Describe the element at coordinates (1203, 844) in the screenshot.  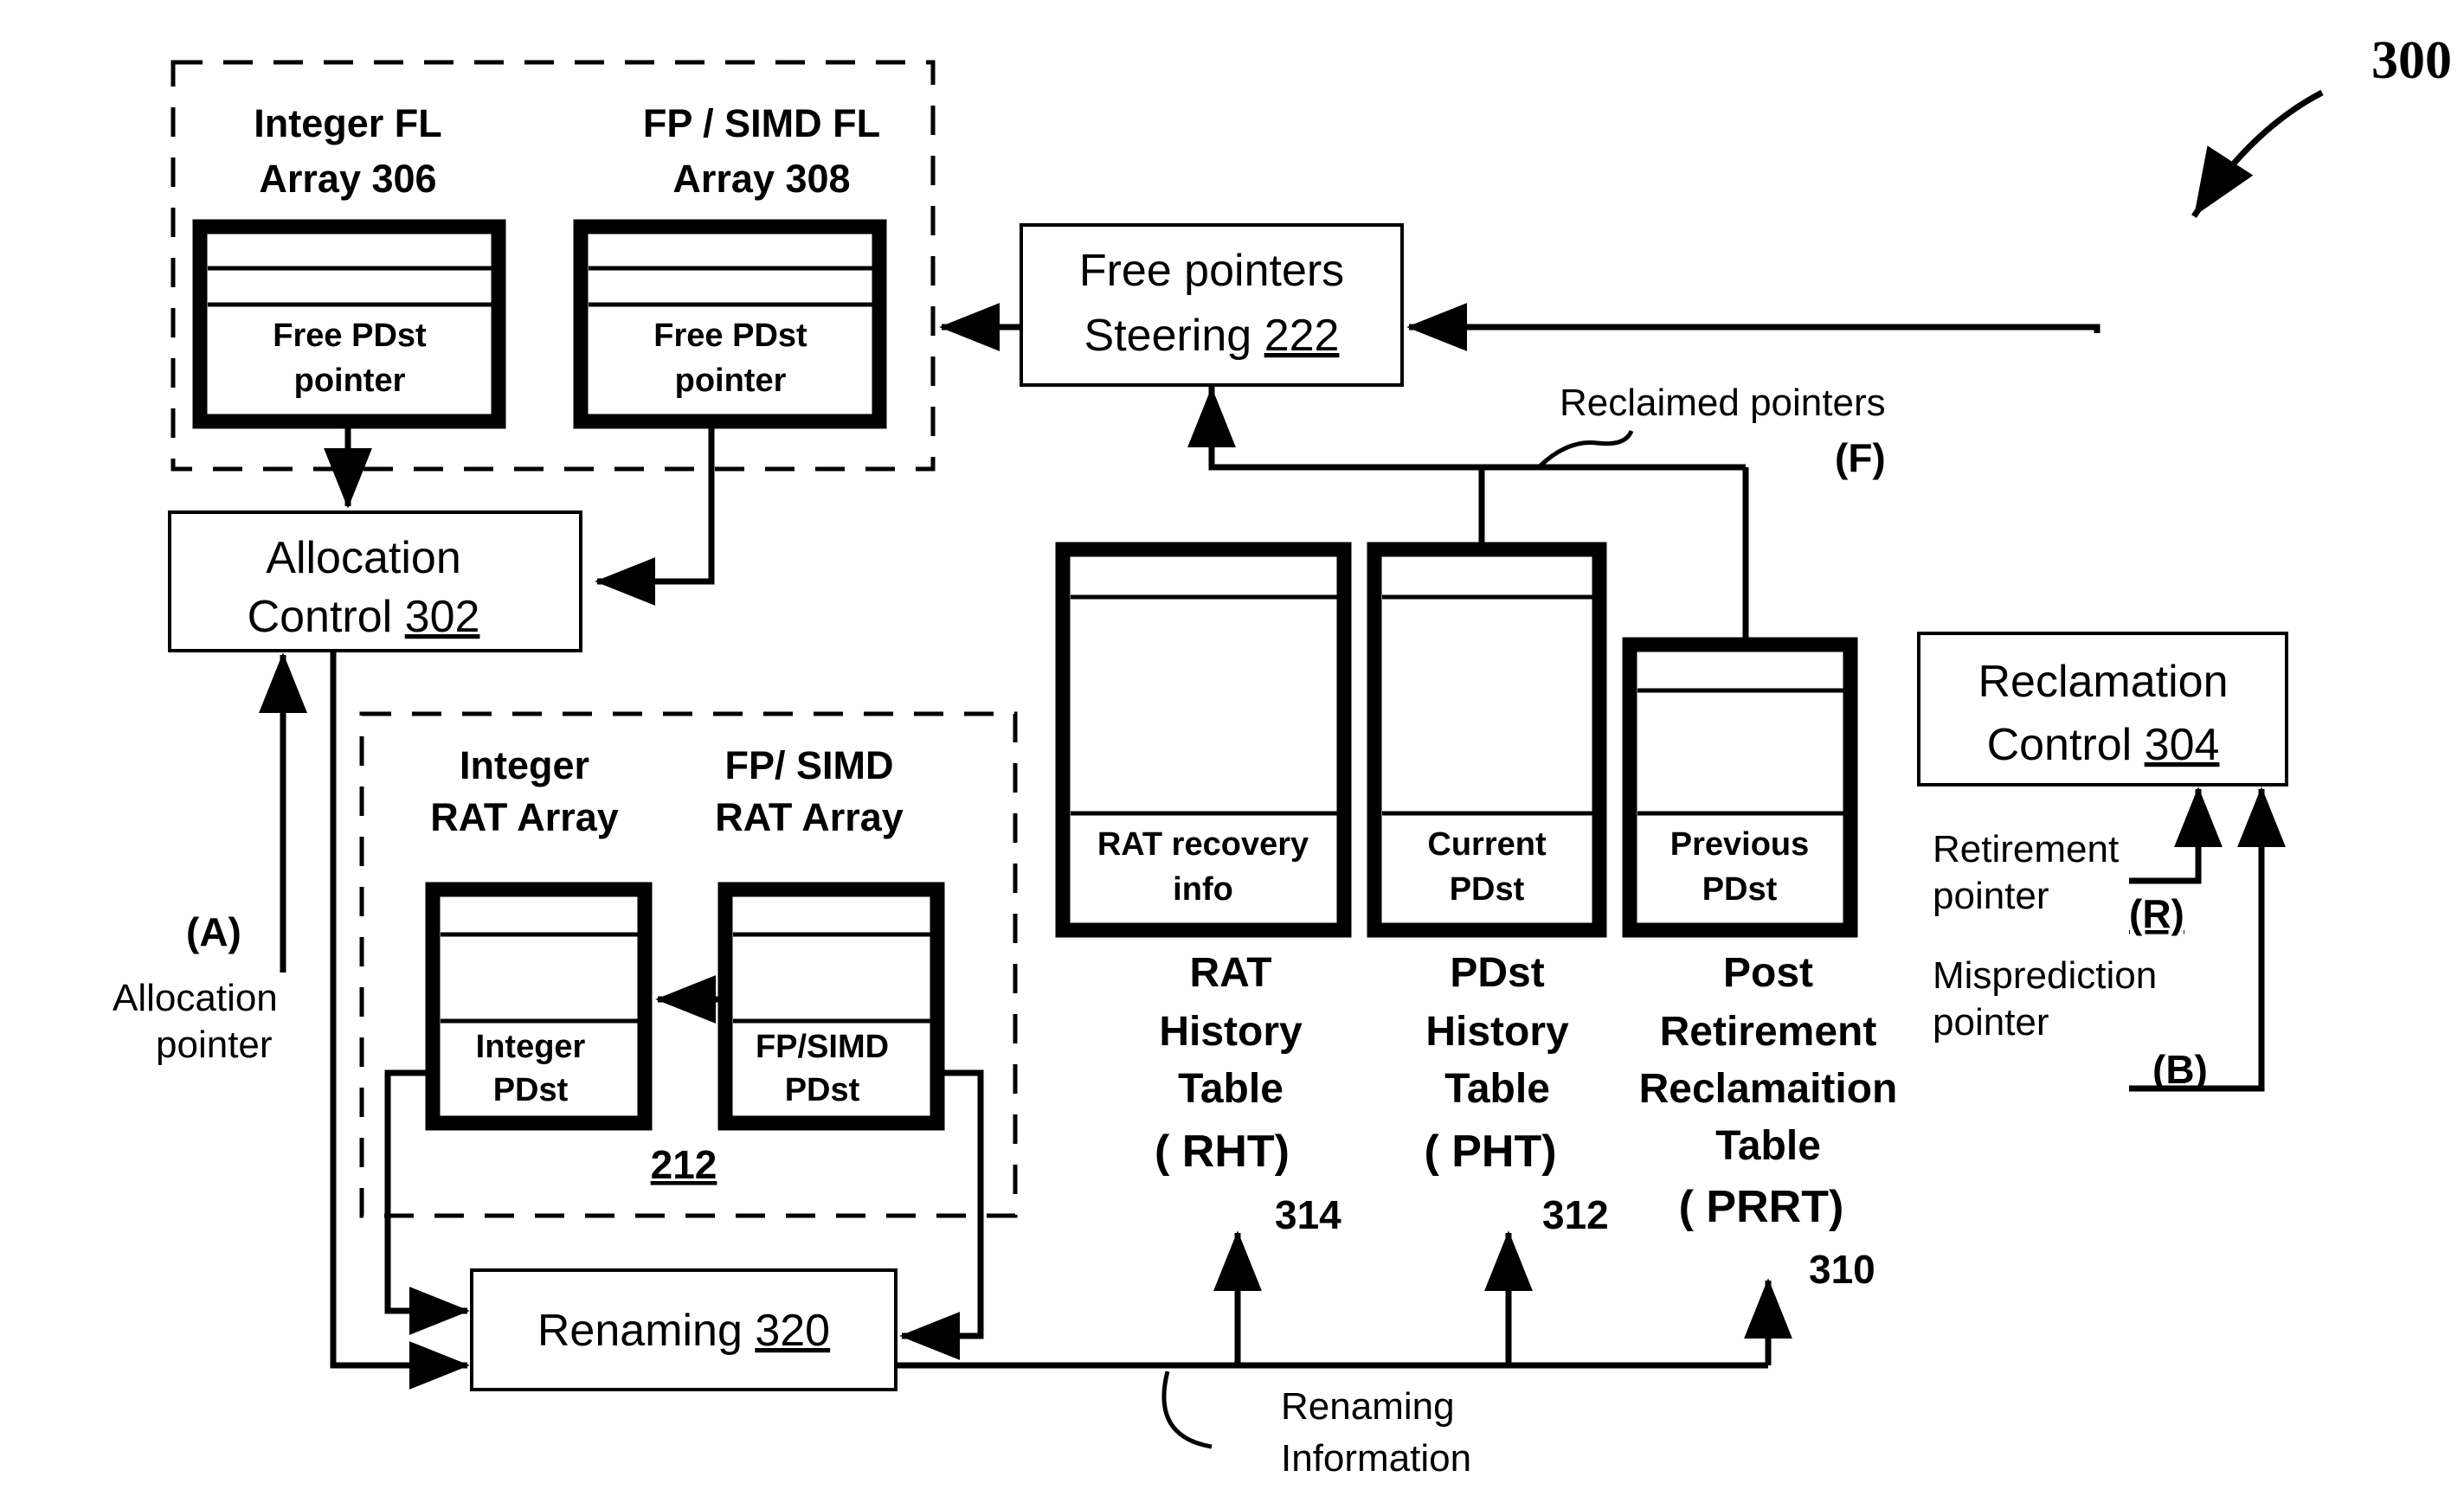
I see `rht-cell-label-line1: RAT recovery` at that location.